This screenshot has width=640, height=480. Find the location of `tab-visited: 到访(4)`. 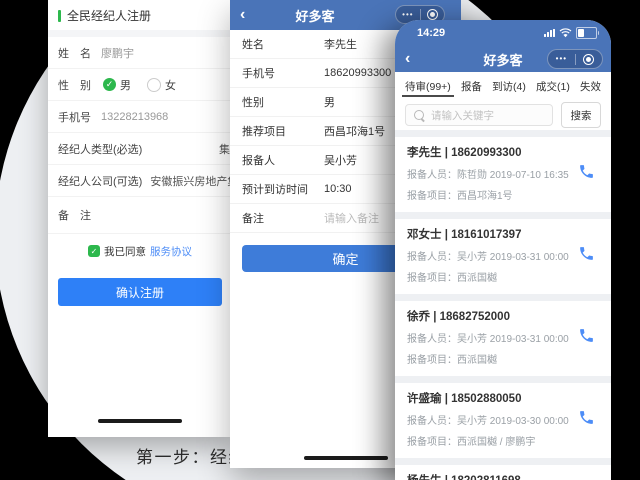

tab-visited: 到访(4) is located at coordinates (509, 86).